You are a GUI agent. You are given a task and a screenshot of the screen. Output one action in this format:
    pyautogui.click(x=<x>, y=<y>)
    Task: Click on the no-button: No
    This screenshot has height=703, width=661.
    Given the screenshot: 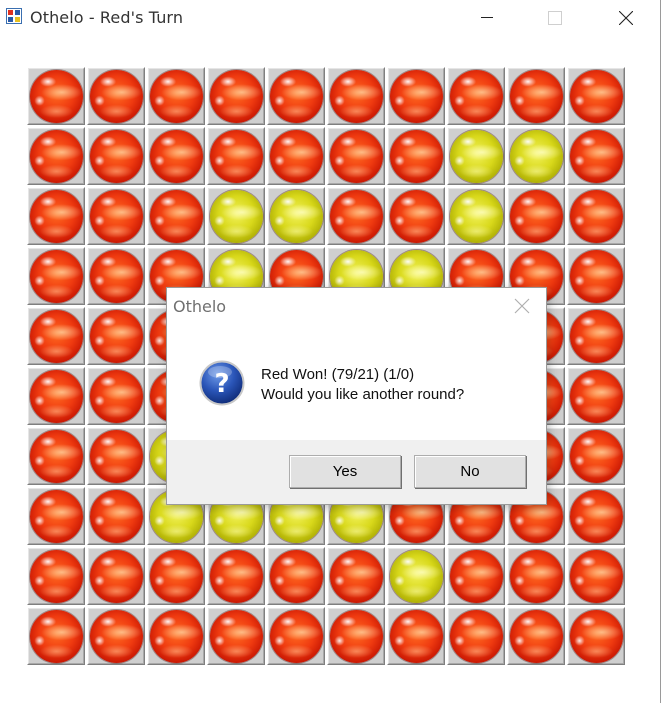 What is the action you would take?
    pyautogui.click(x=470, y=471)
    